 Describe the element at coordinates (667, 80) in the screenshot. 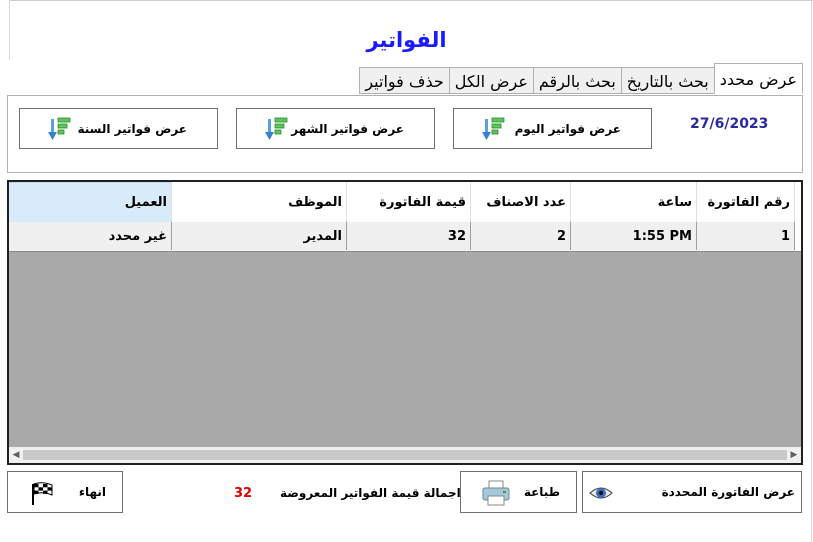

I see `tab-search-by-date: بحث بالتاريخ` at that location.